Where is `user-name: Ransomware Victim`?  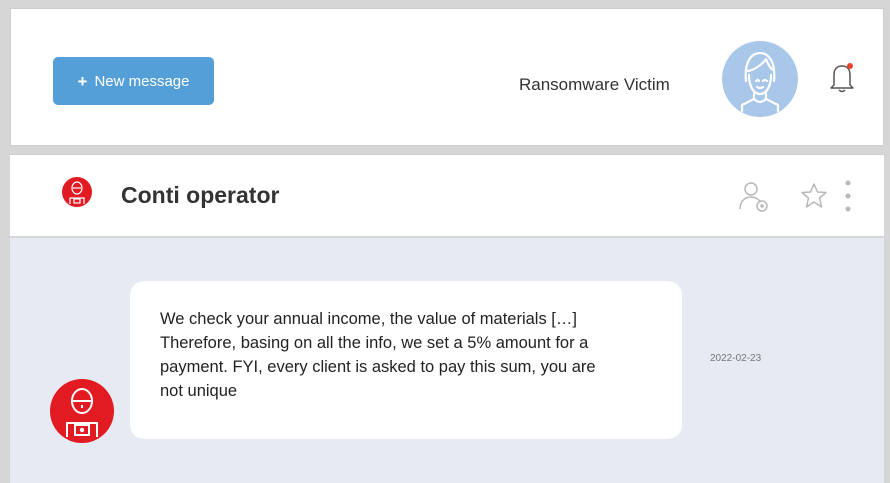 user-name: Ransomware Victim is located at coordinates (594, 84).